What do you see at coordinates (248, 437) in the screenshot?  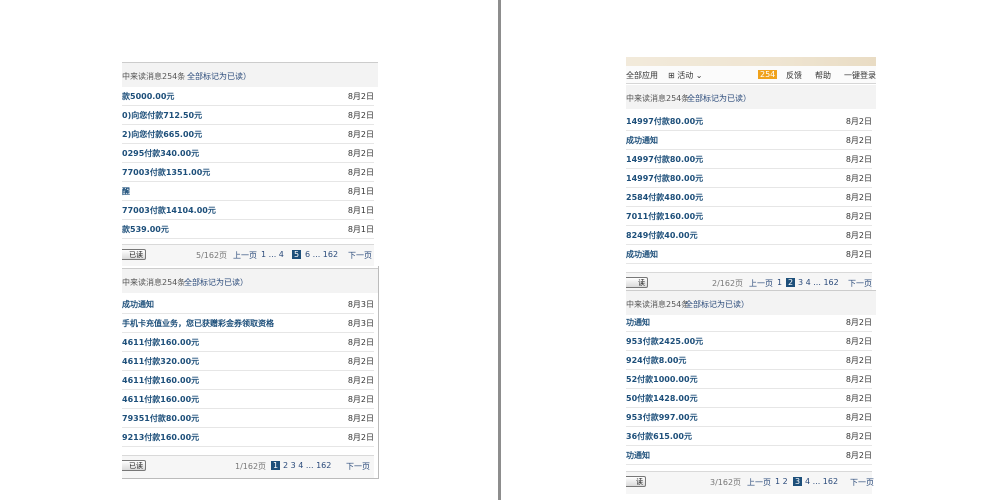 I see `message-row: 9213付款160.00元 8月2日` at bounding box center [248, 437].